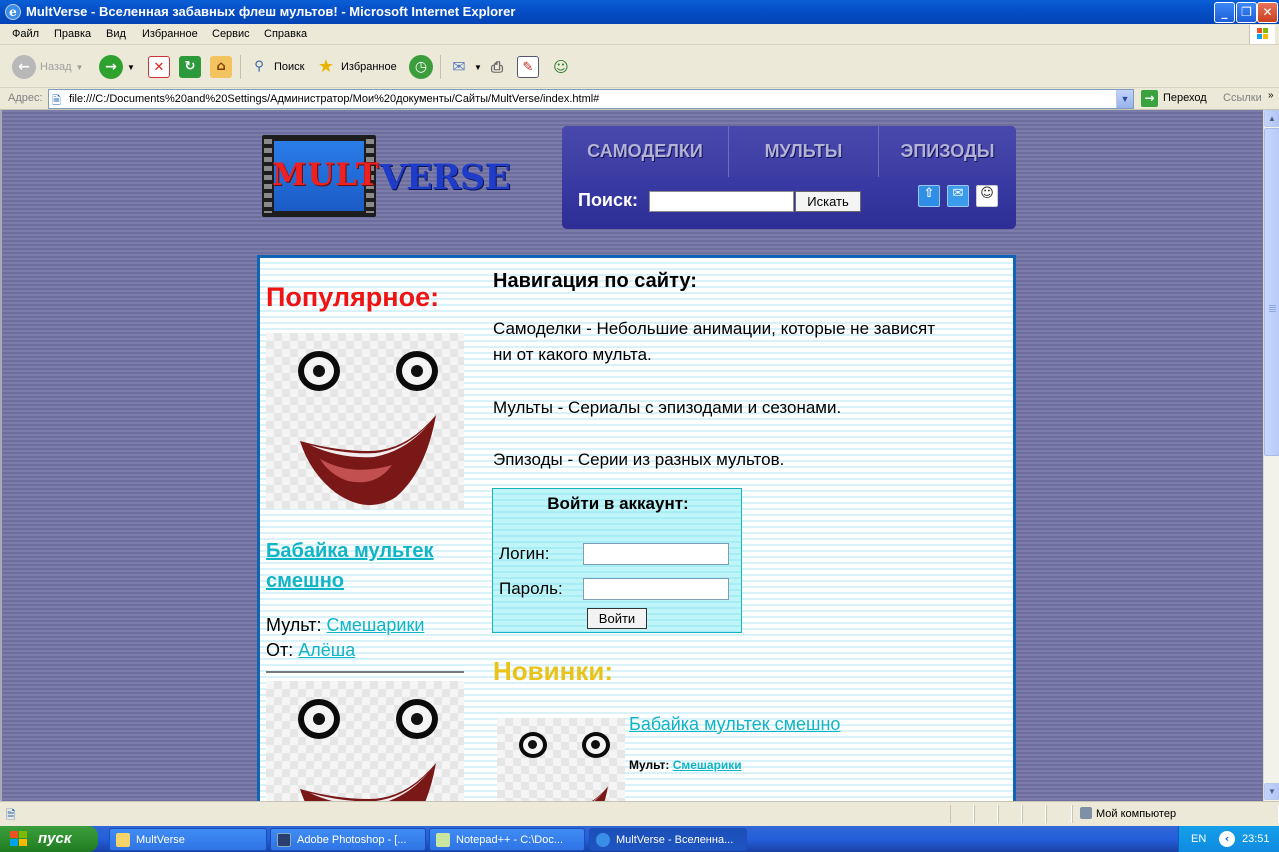 Image resolution: width=1279 pixels, height=852 pixels. I want to click on start-label: пуск, so click(55, 838).